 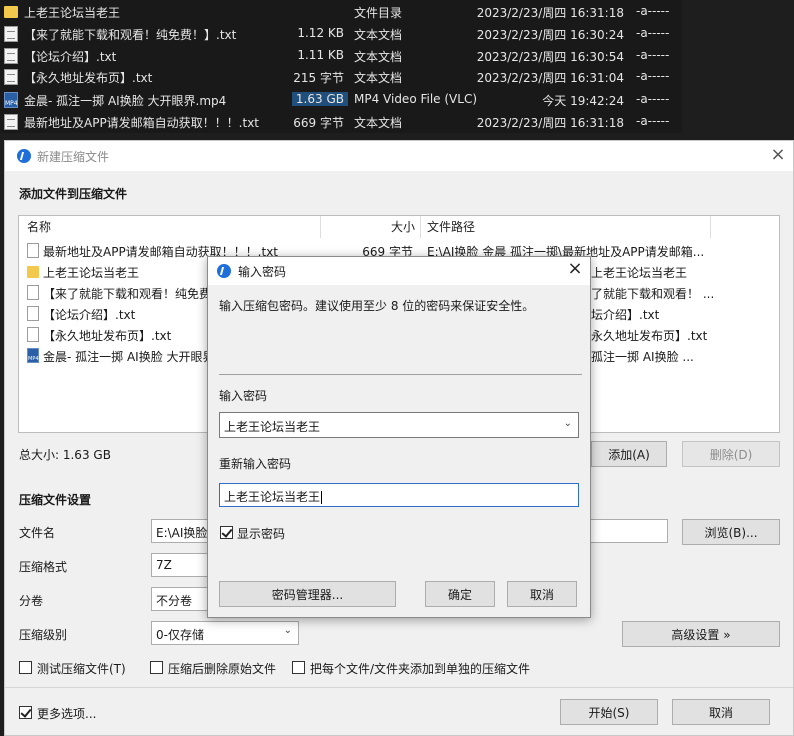 What do you see at coordinates (550, 78) in the screenshot?
I see `file-date: 2023/2/23/周四 16:31:04` at bounding box center [550, 78].